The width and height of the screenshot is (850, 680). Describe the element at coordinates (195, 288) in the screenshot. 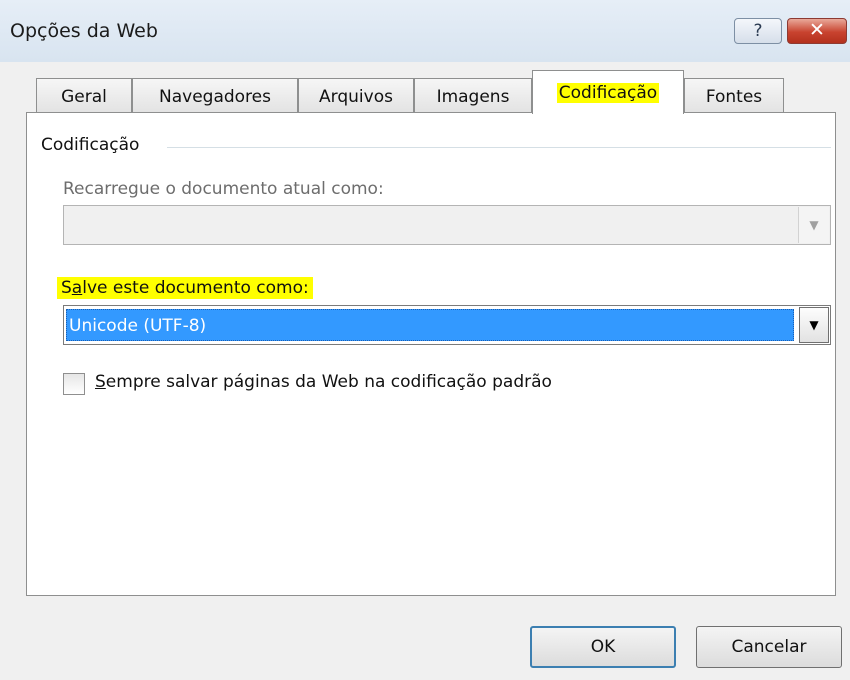

I see `save-label-rest: lve este documento como:` at that location.